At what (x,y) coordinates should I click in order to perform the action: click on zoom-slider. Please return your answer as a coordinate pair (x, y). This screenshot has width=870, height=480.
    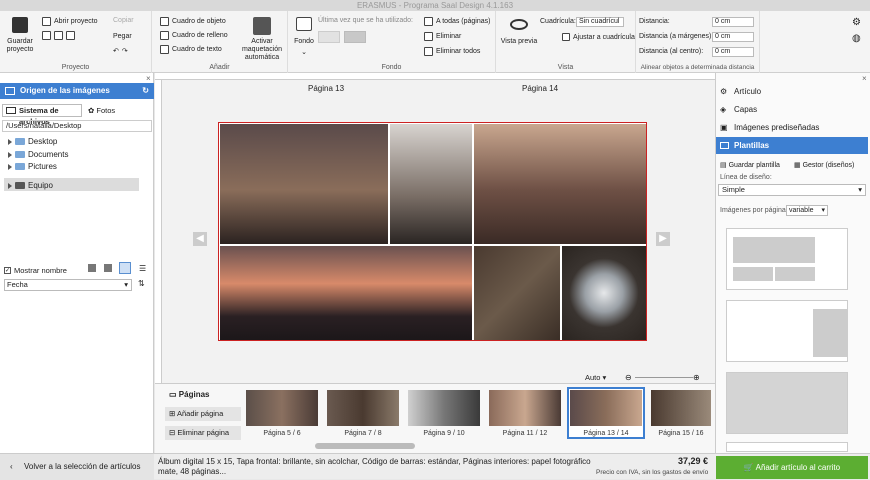
    Looking at the image, I should click on (664, 377).